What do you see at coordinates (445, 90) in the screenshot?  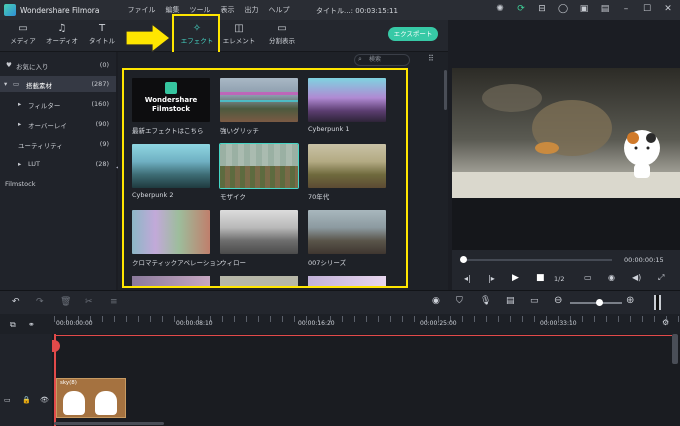 I see `effects-scrollbar` at bounding box center [445, 90].